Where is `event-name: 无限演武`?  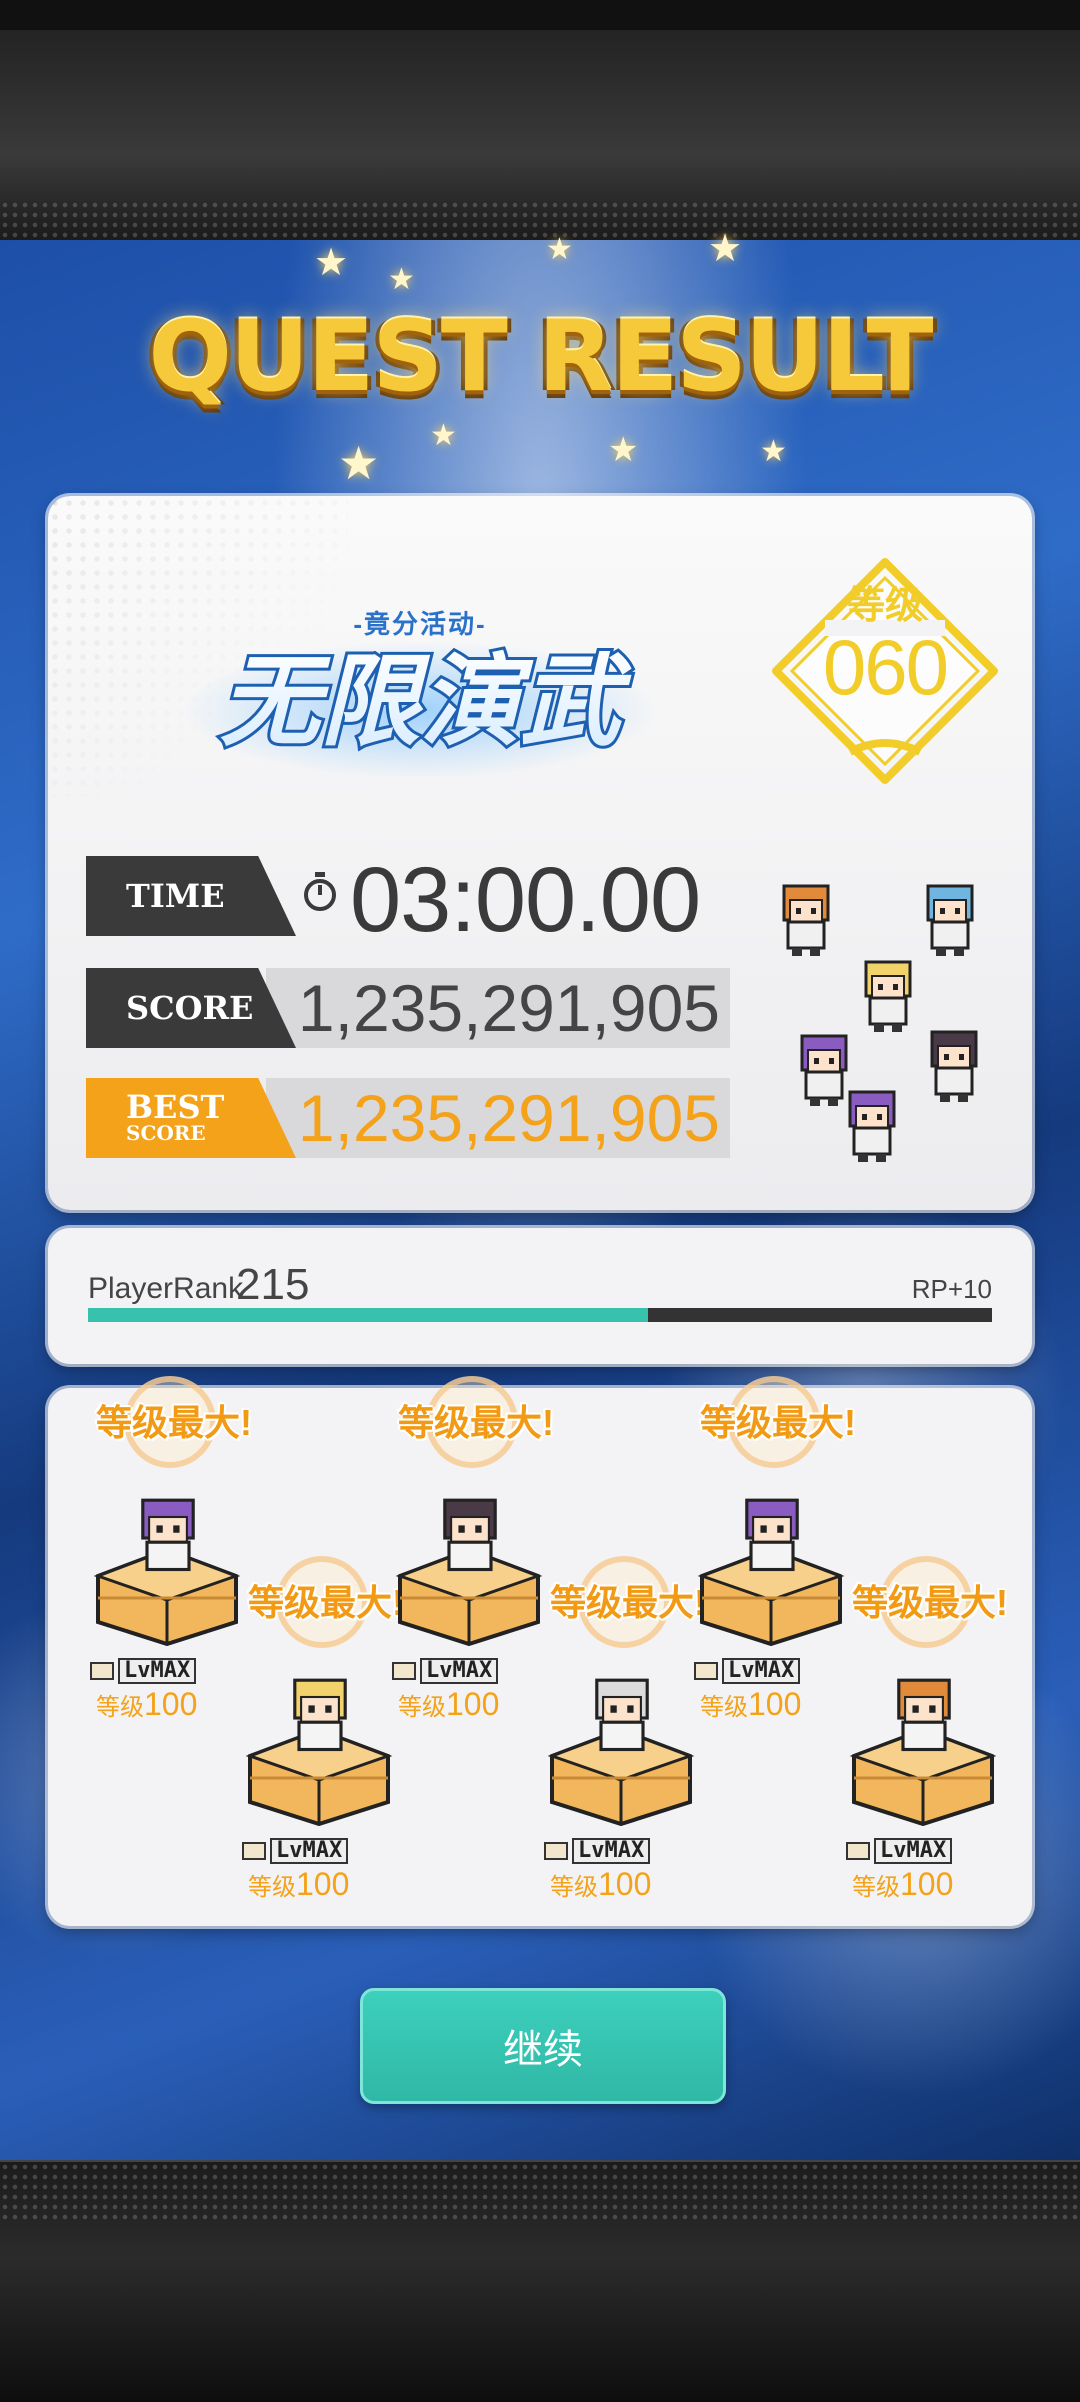 event-name: 无限演武 is located at coordinates (426, 701).